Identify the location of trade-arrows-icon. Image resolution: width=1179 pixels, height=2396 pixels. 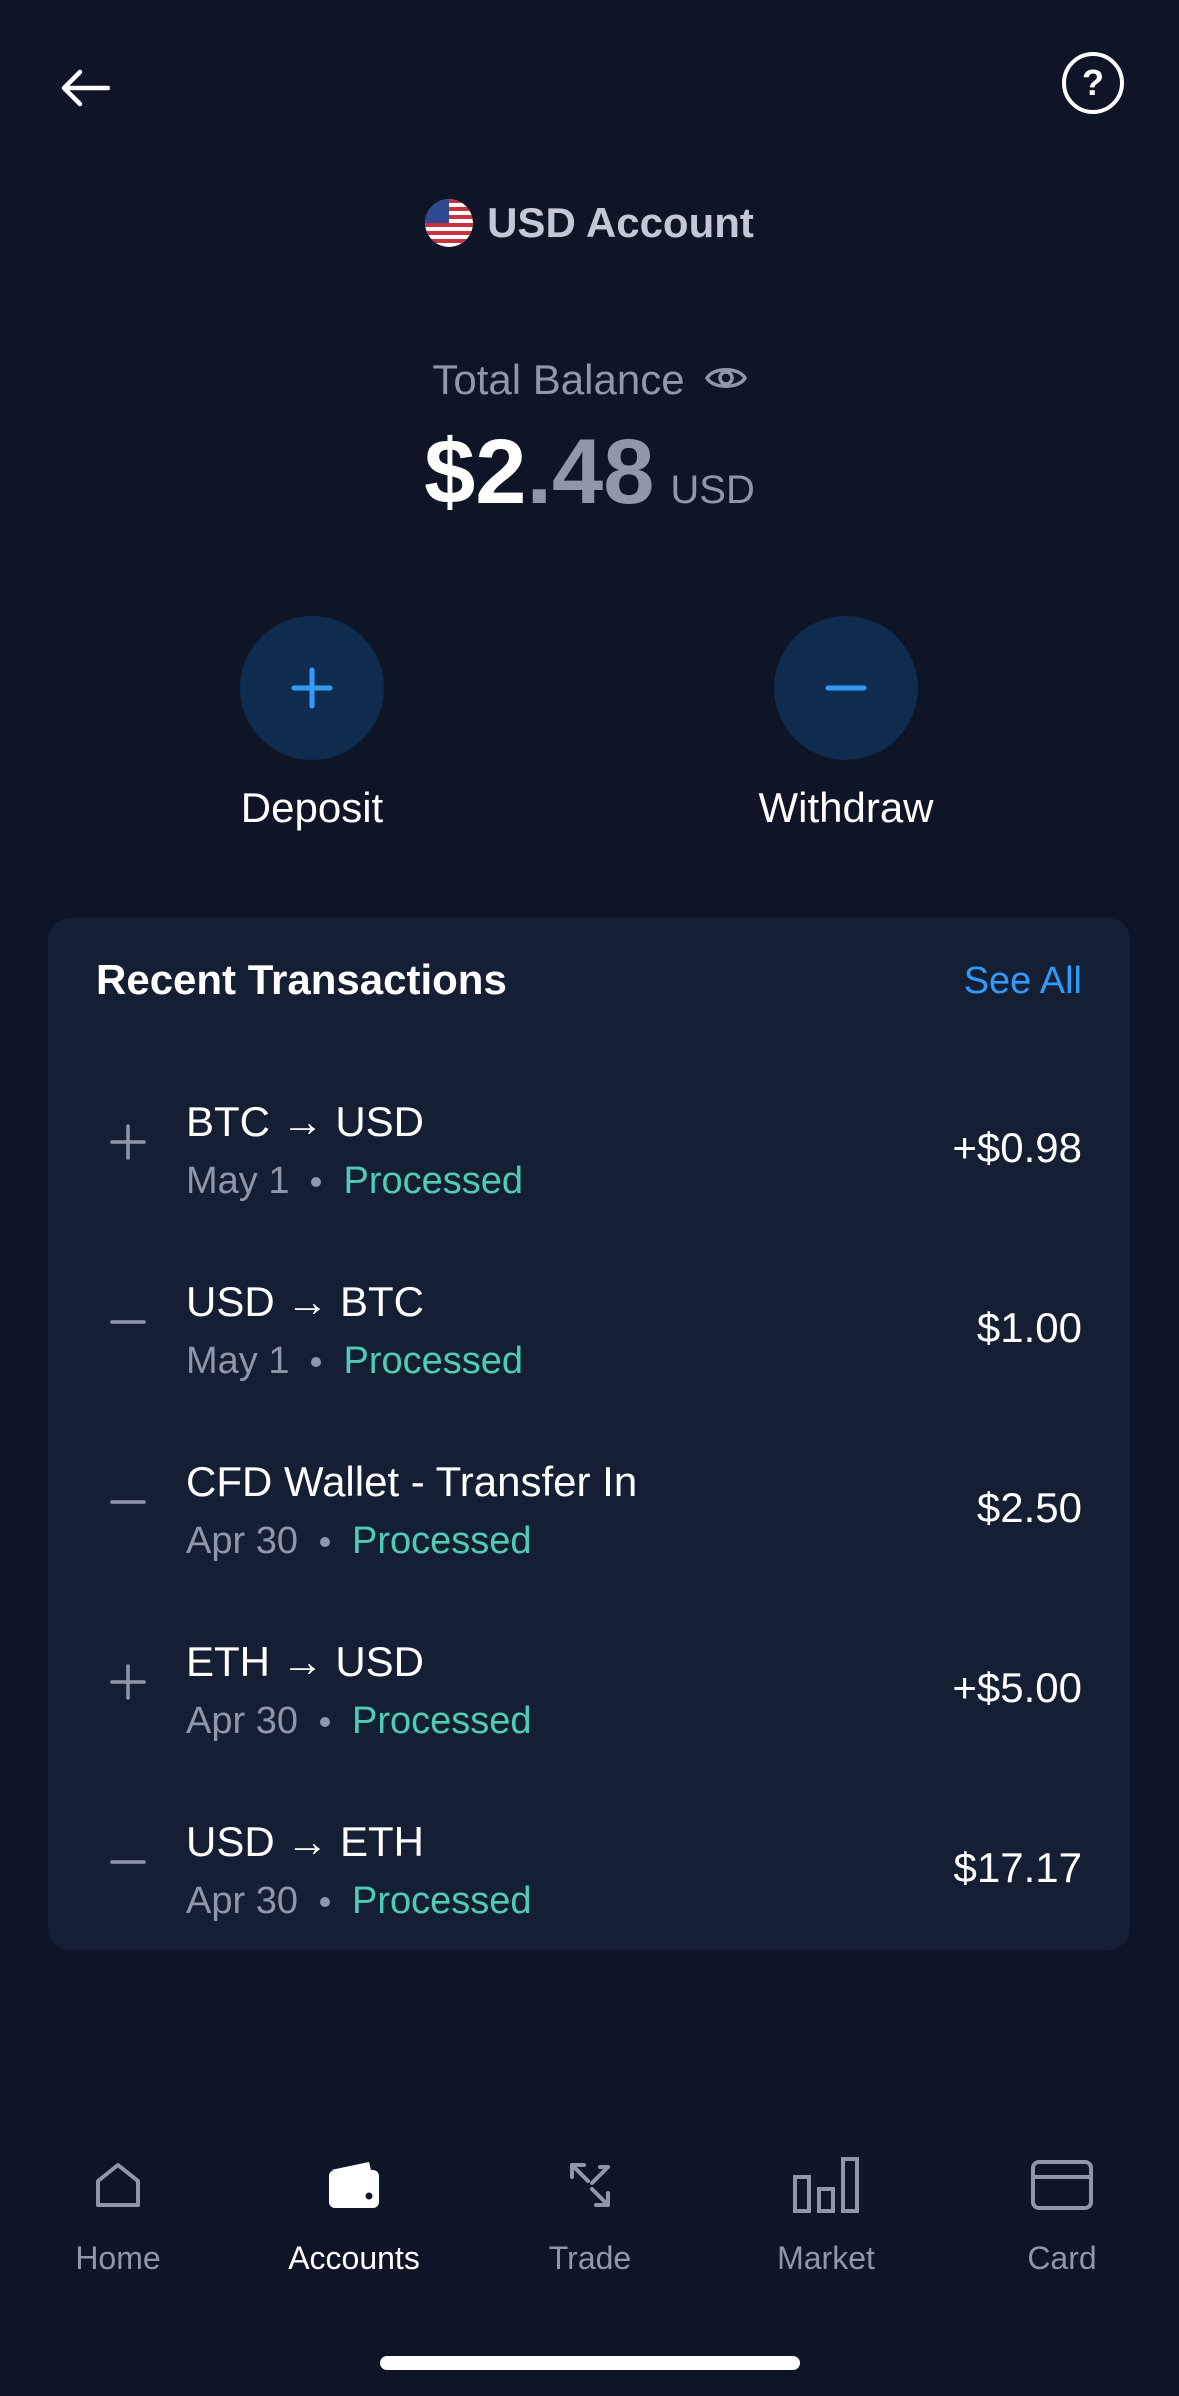
(590, 2185).